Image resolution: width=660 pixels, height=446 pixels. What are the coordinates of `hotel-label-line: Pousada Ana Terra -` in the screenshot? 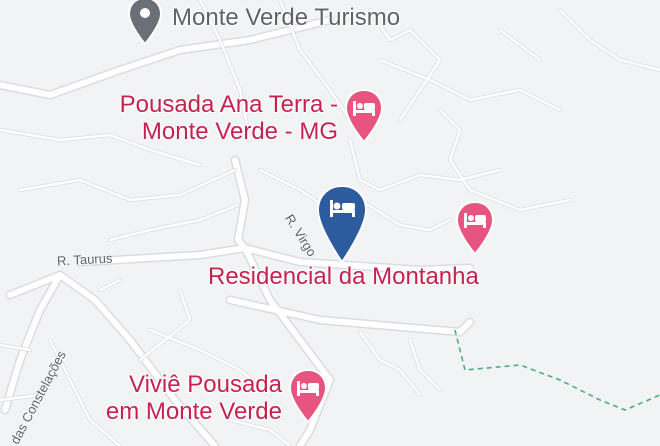 It's located at (228, 104).